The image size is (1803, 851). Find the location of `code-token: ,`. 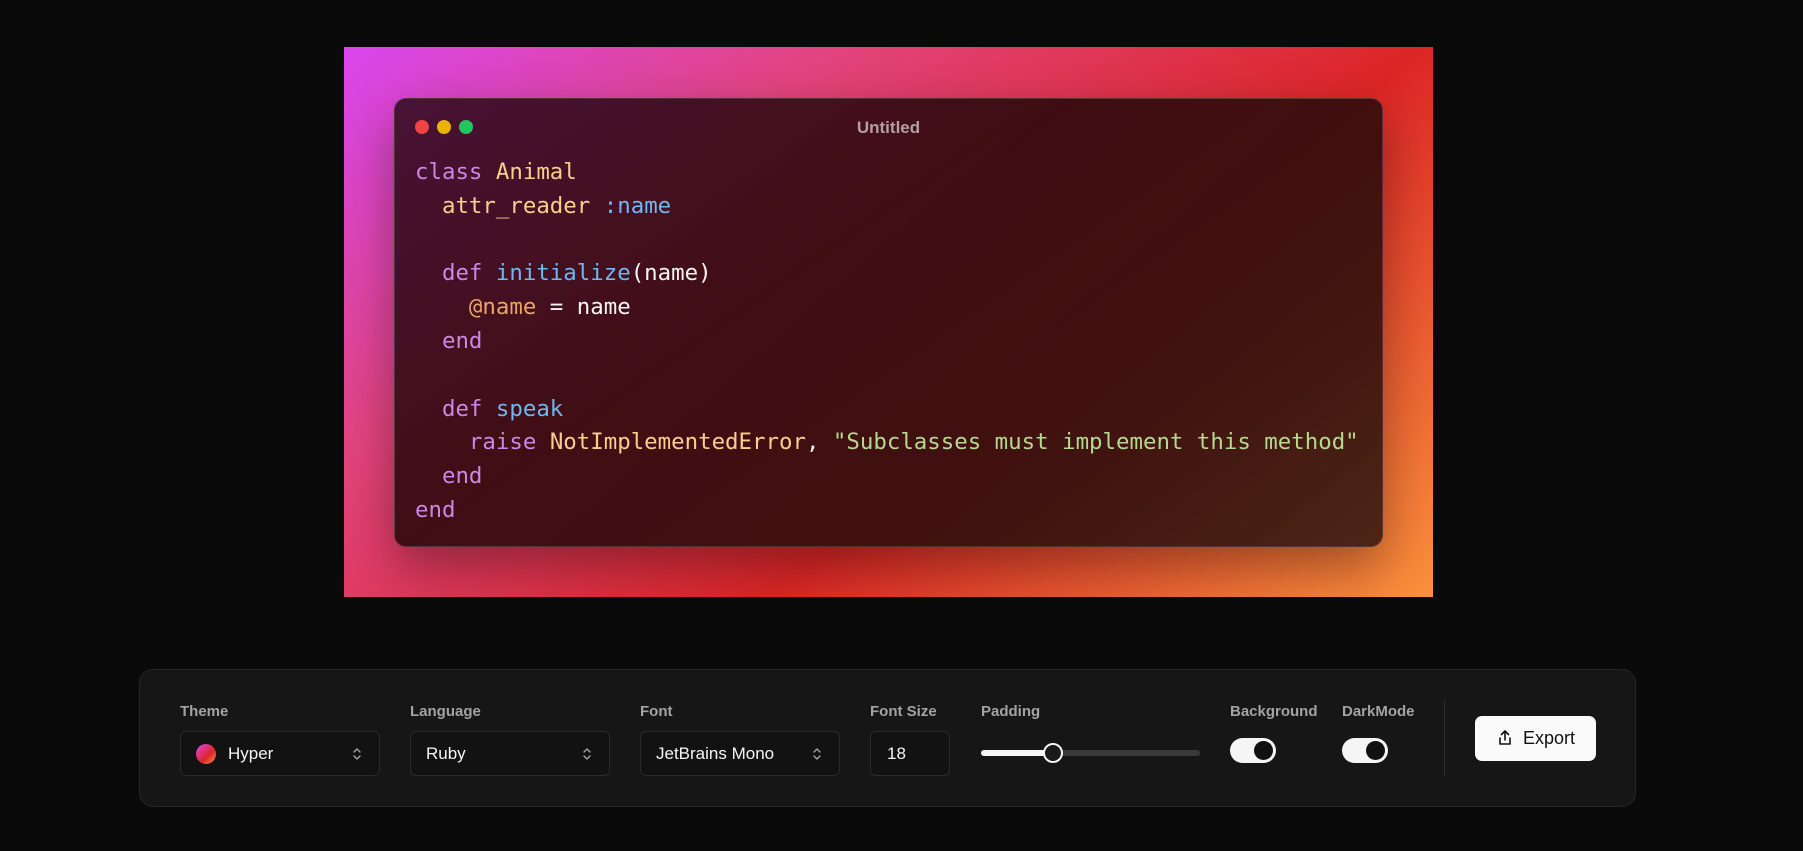

code-token: , is located at coordinates (819, 442).